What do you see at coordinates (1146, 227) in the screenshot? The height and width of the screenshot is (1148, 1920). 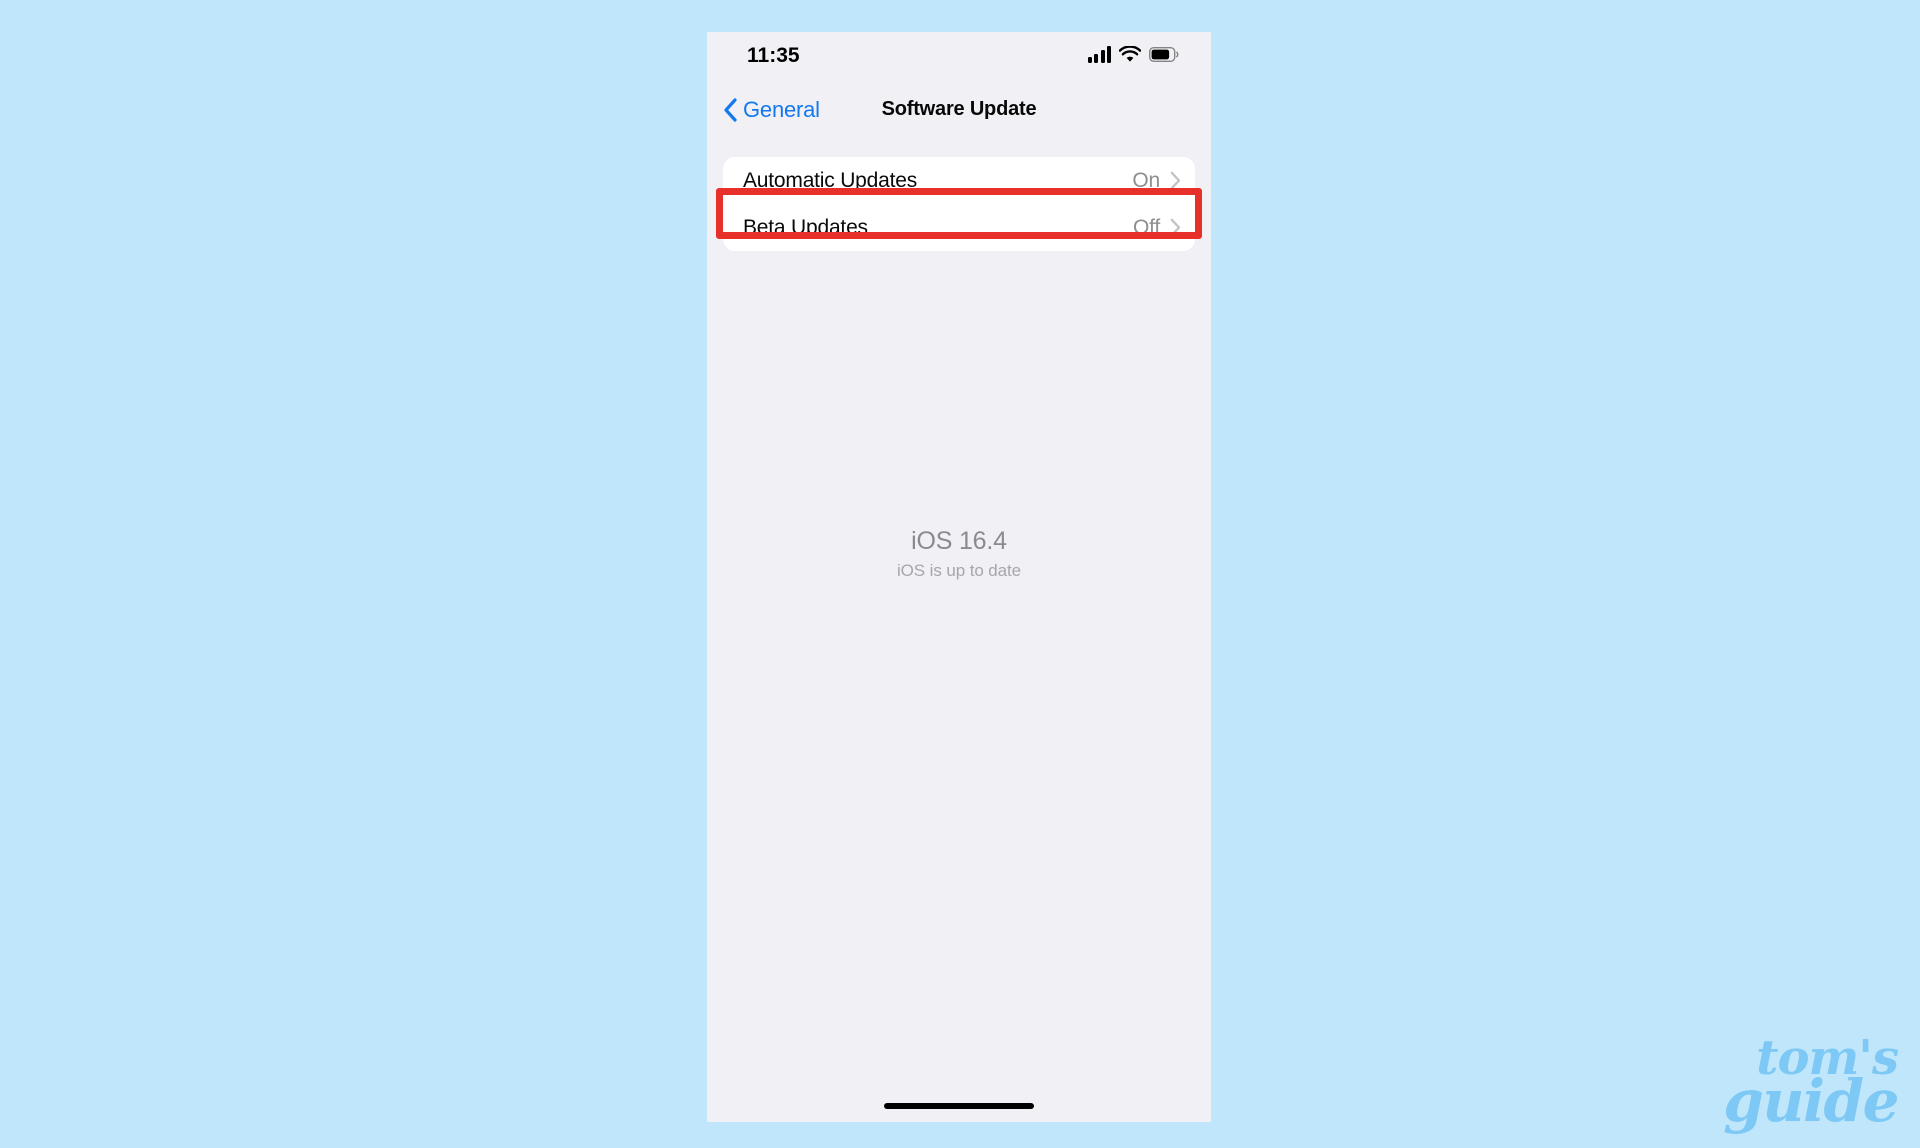 I see `settings-row-value: Off` at bounding box center [1146, 227].